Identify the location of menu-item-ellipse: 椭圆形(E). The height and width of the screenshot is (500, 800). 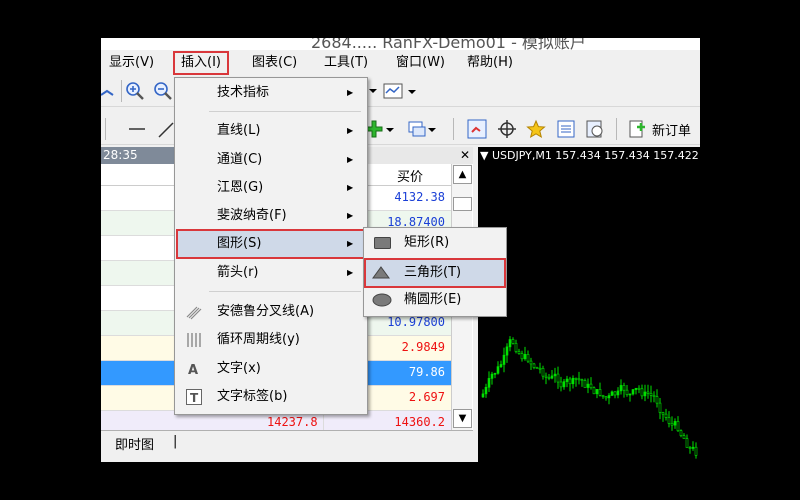
(435, 300).